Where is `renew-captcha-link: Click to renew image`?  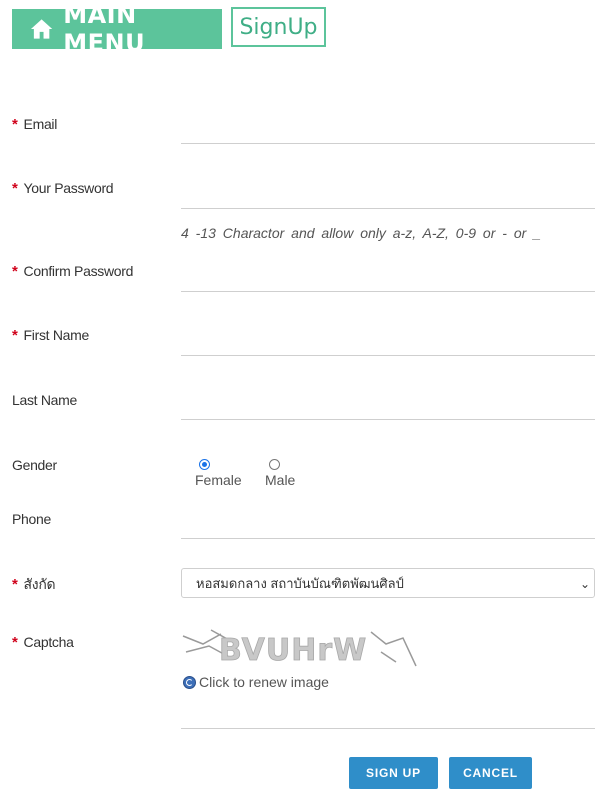
renew-captcha-link: Click to renew image is located at coordinates (256, 682).